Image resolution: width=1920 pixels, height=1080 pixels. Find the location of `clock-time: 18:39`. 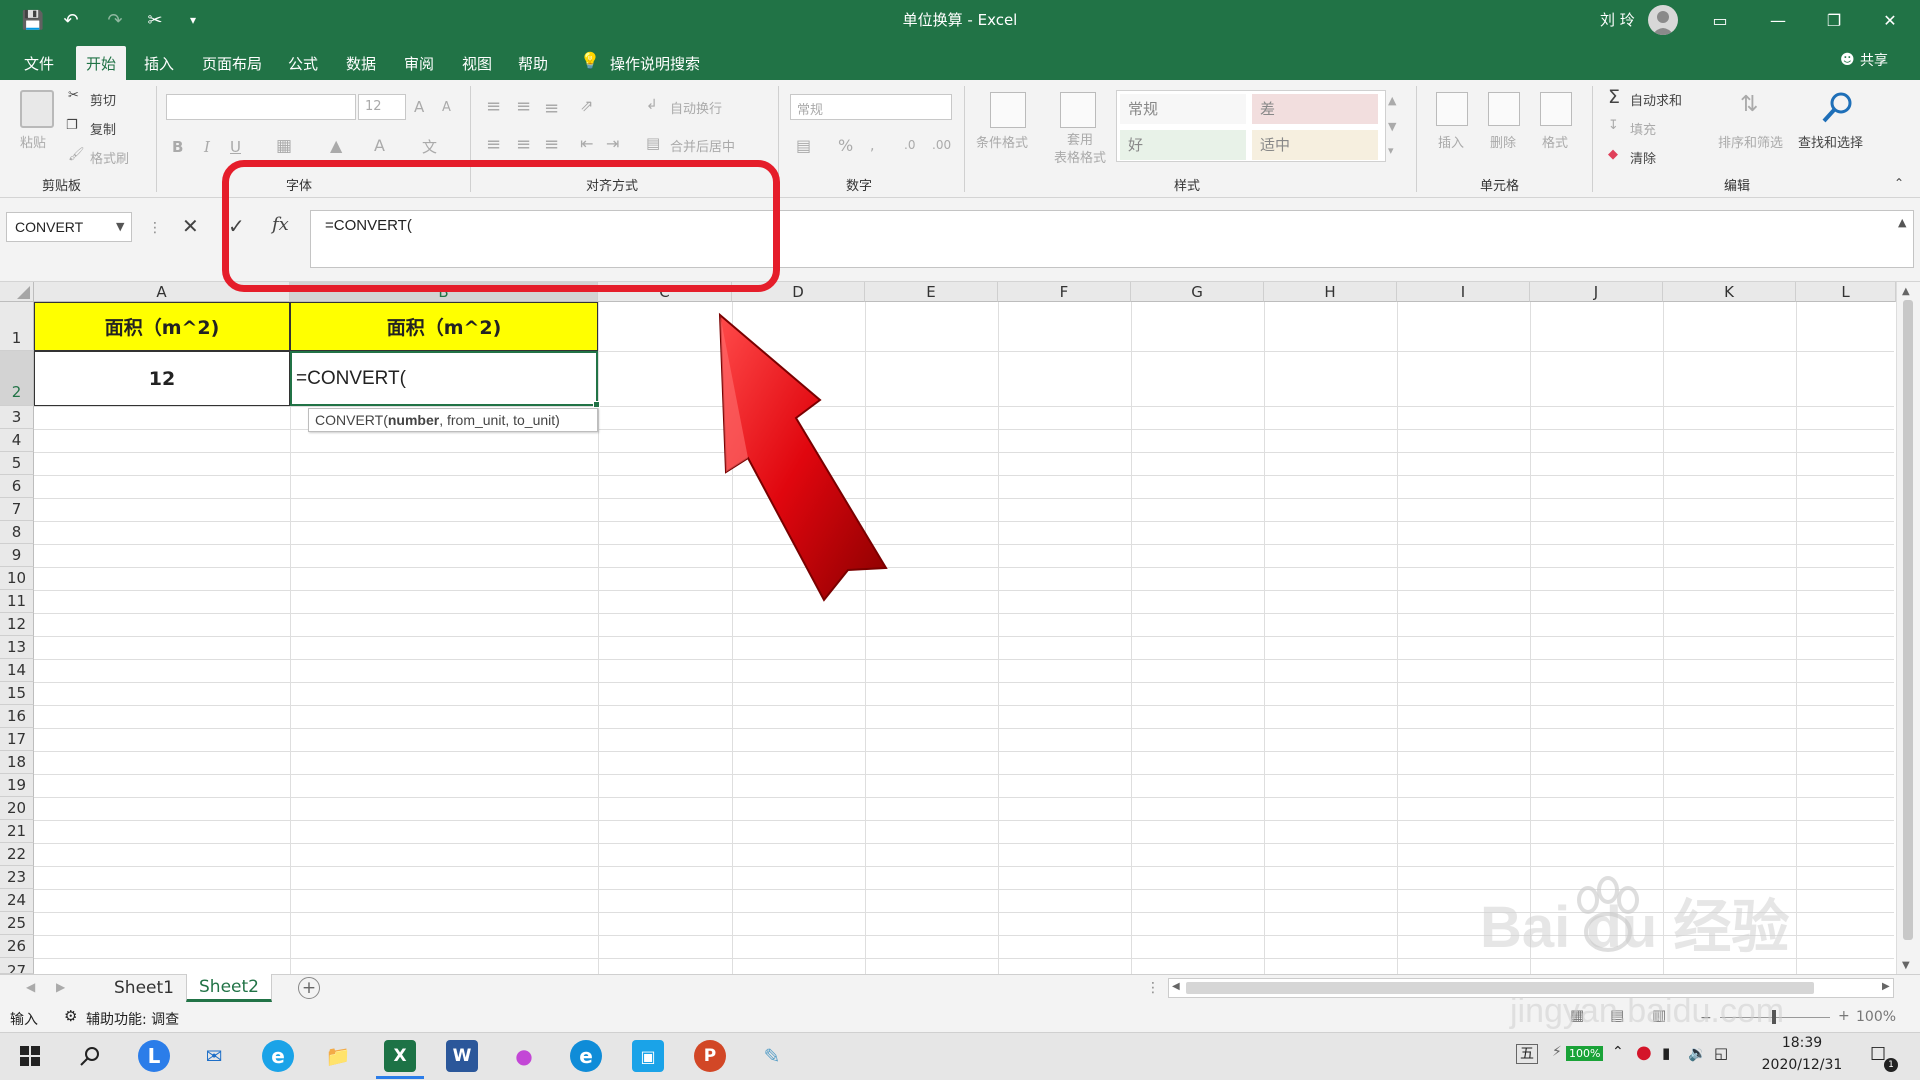

clock-time: 18:39 is located at coordinates (1802, 1043).